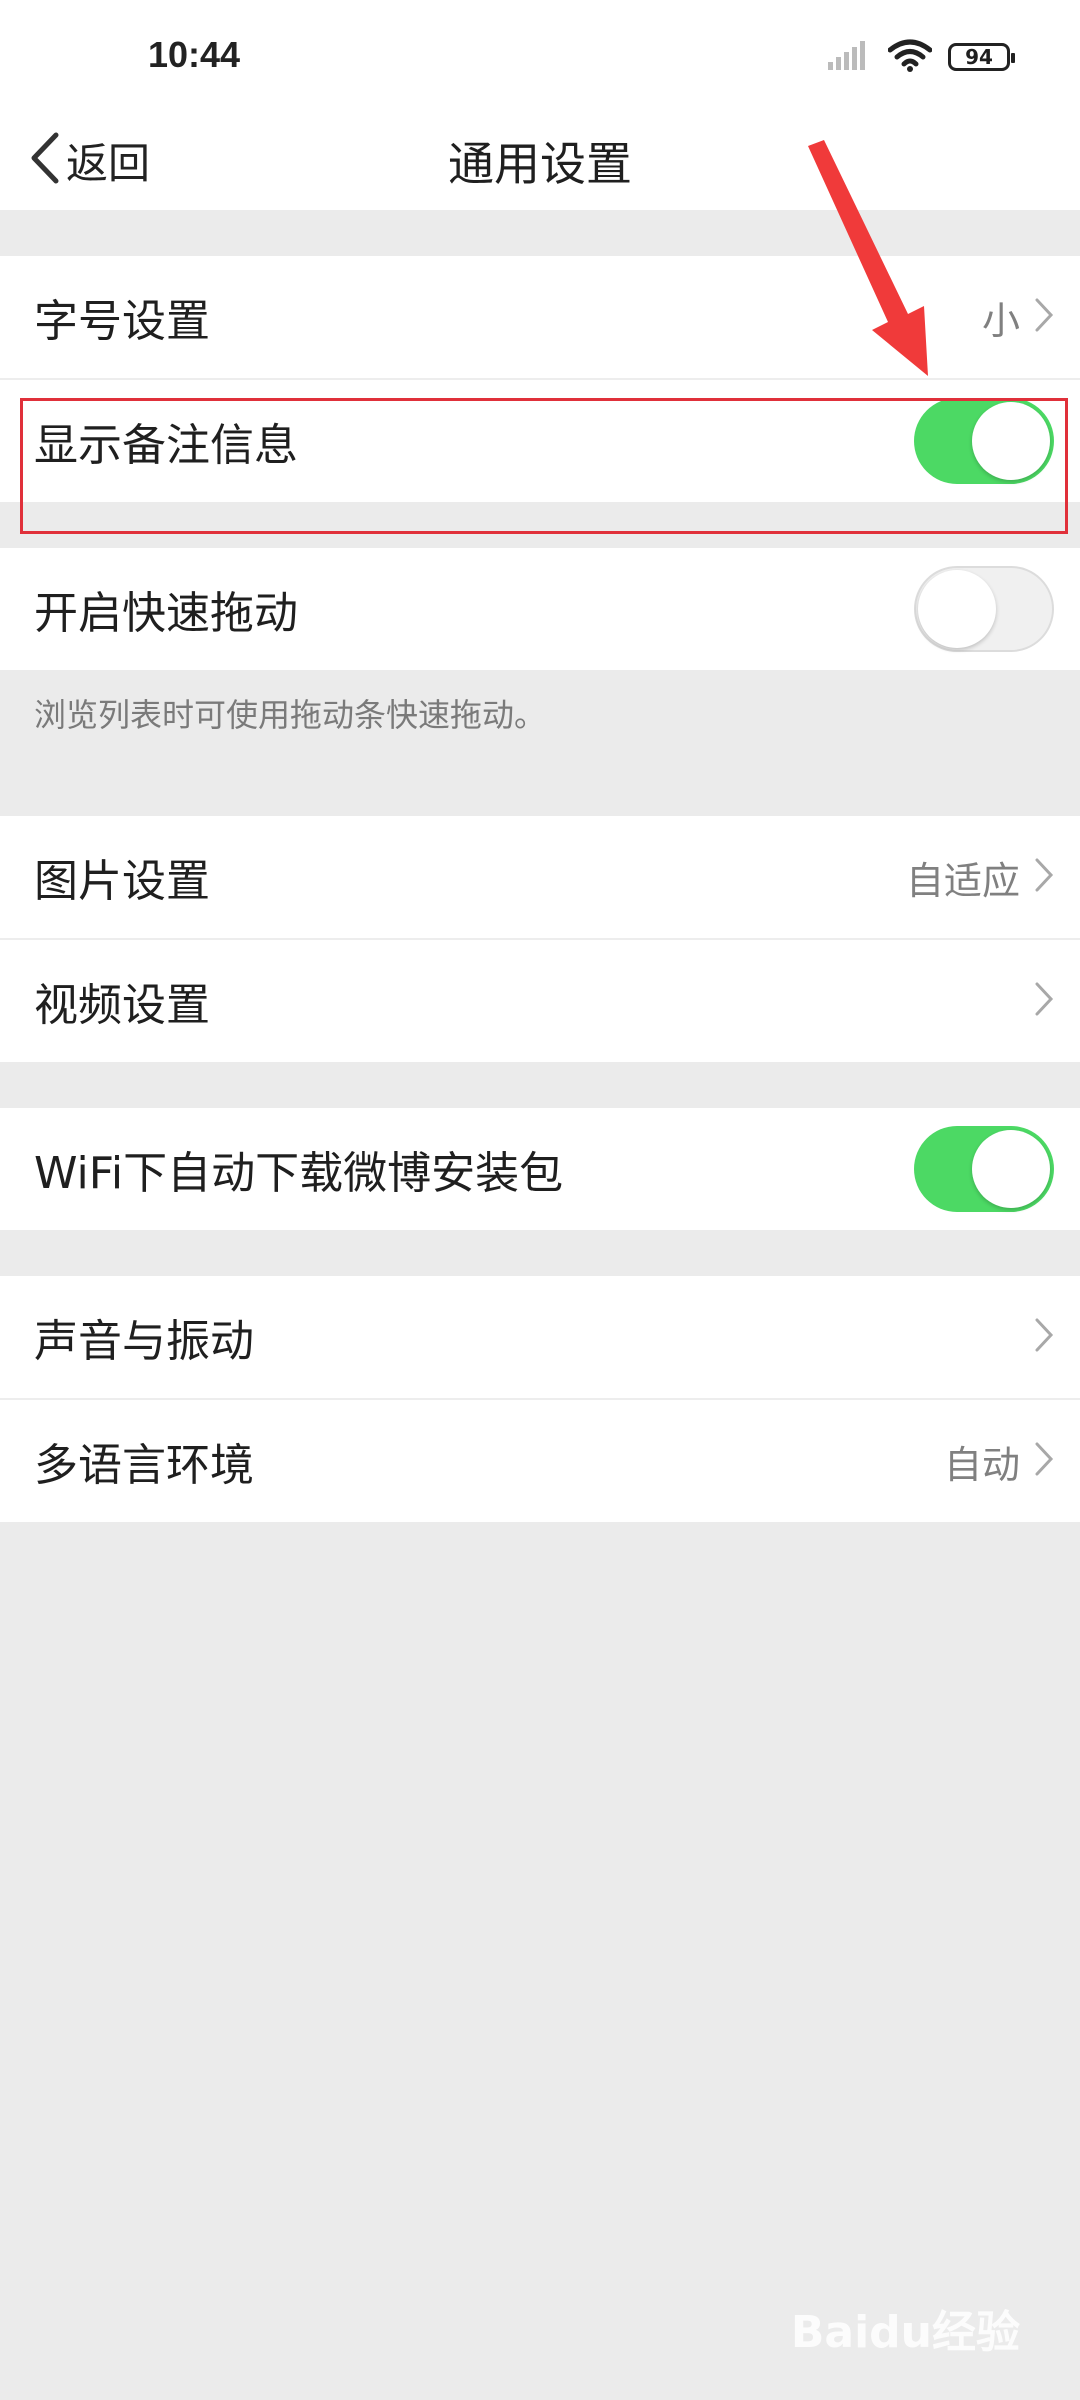  I want to click on row-label: 开启快速拖动, so click(166, 613).